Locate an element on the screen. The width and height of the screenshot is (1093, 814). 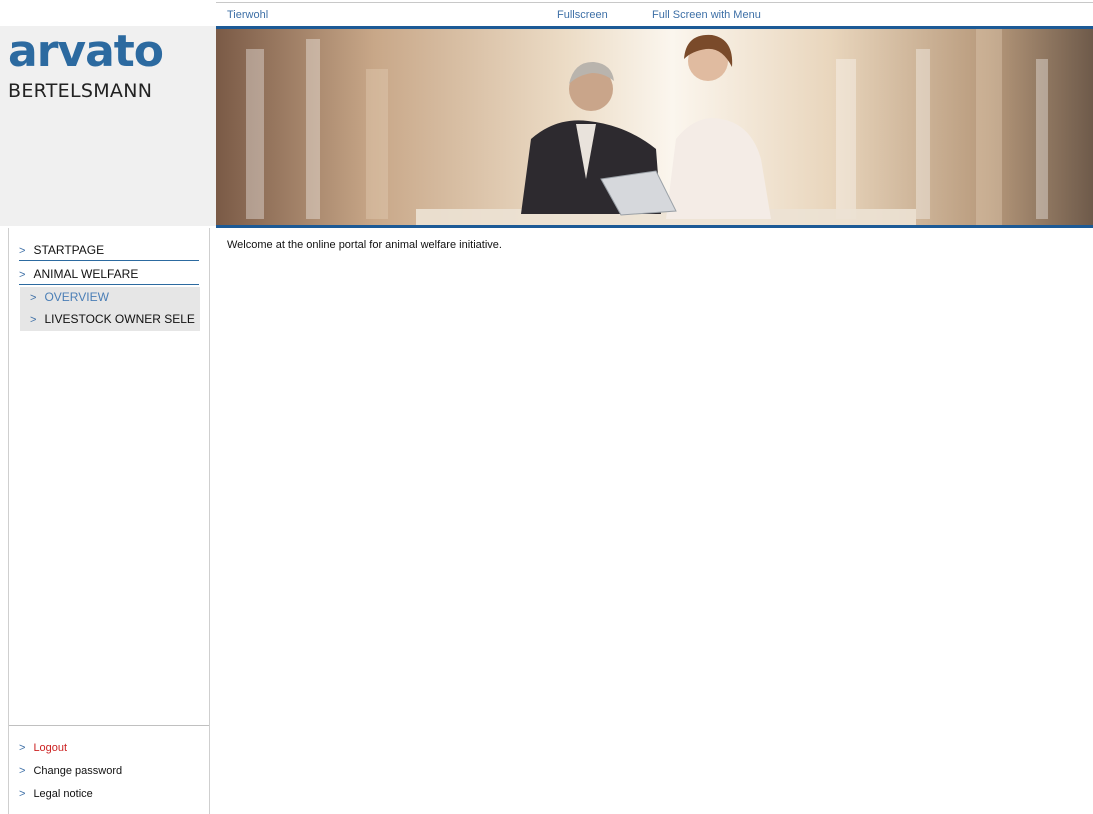
nav-link-tierwohl: Tierwohl is located at coordinates (247, 15).